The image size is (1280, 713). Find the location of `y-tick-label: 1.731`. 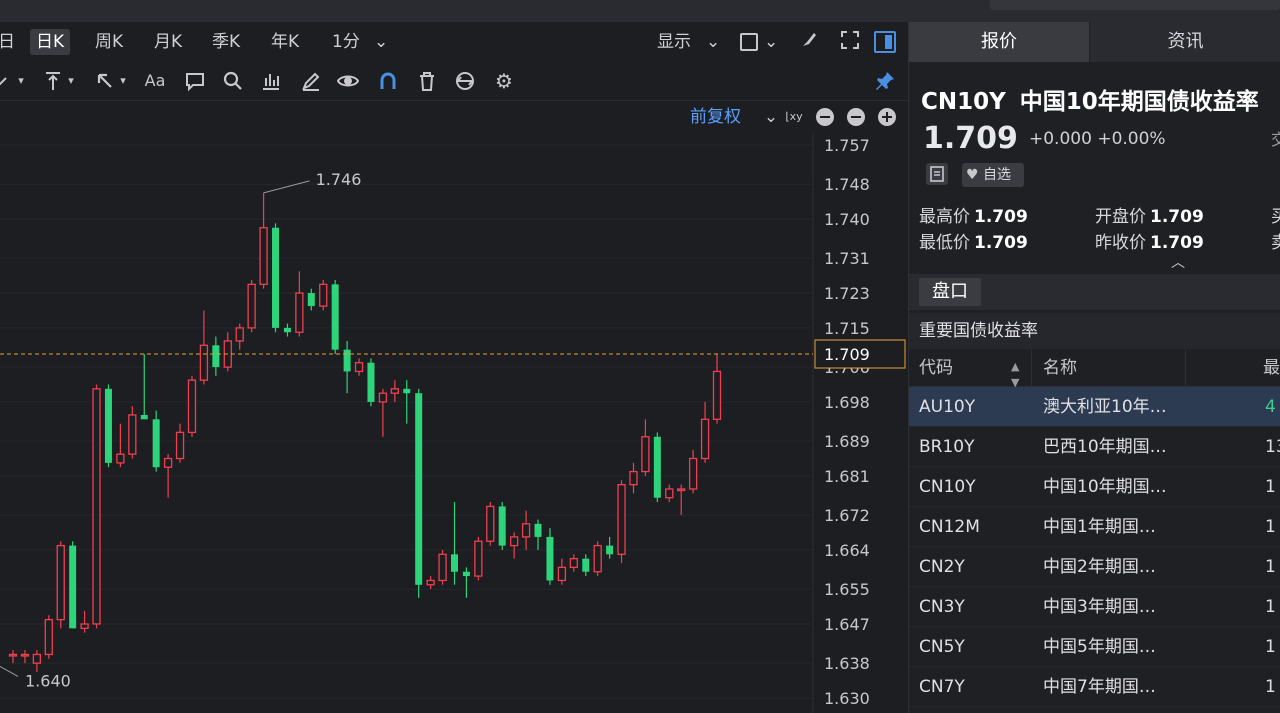

y-tick-label: 1.731 is located at coordinates (847, 258).